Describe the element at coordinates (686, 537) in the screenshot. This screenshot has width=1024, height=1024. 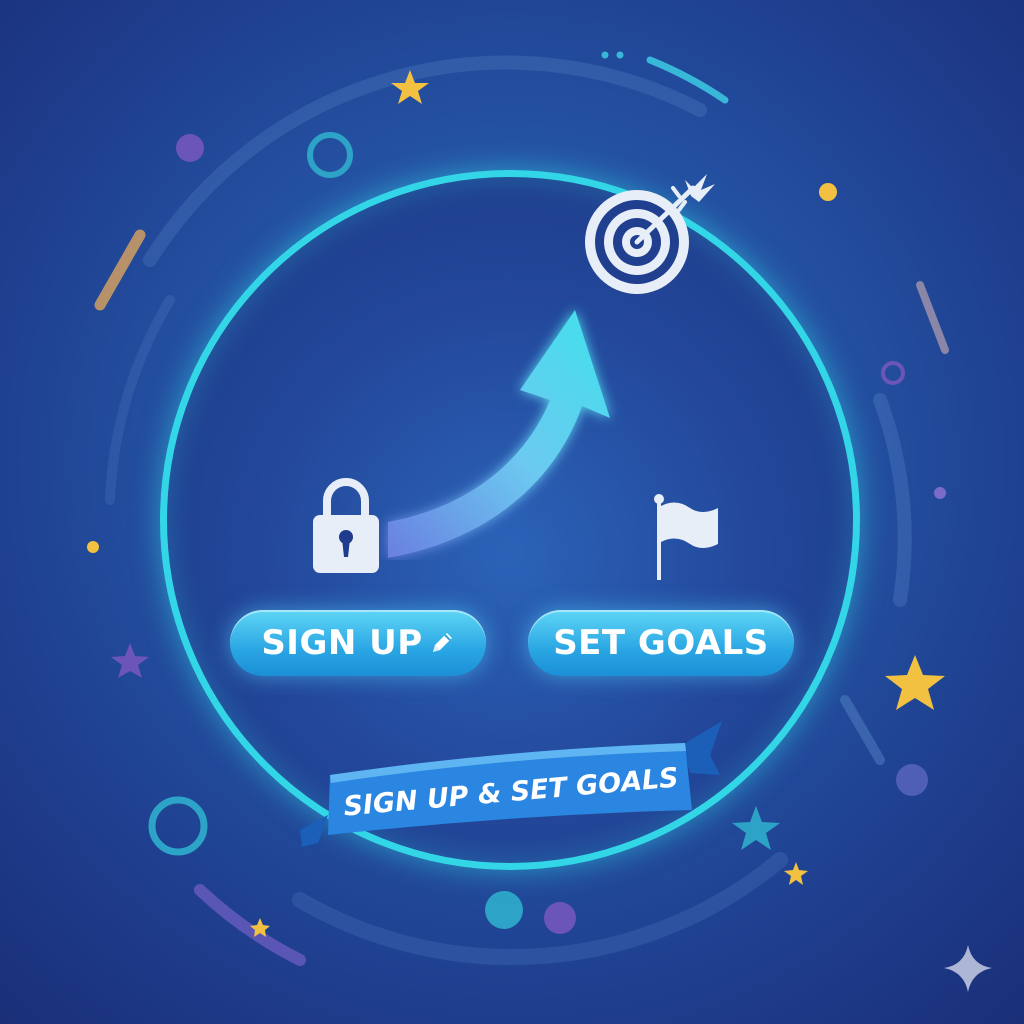
I see `flag-icon` at that location.